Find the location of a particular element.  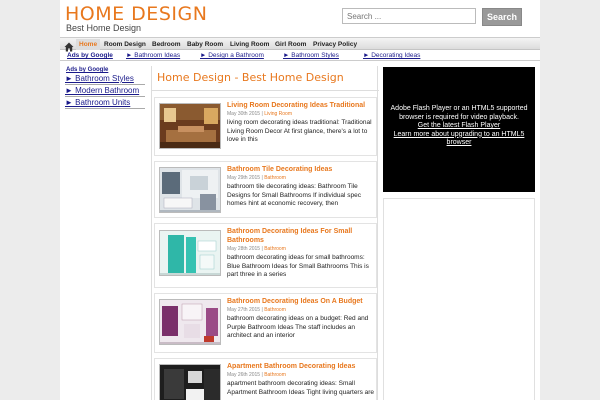

site-header: HOME DESIGN Best Home Design Search is located at coordinates (300, 19).